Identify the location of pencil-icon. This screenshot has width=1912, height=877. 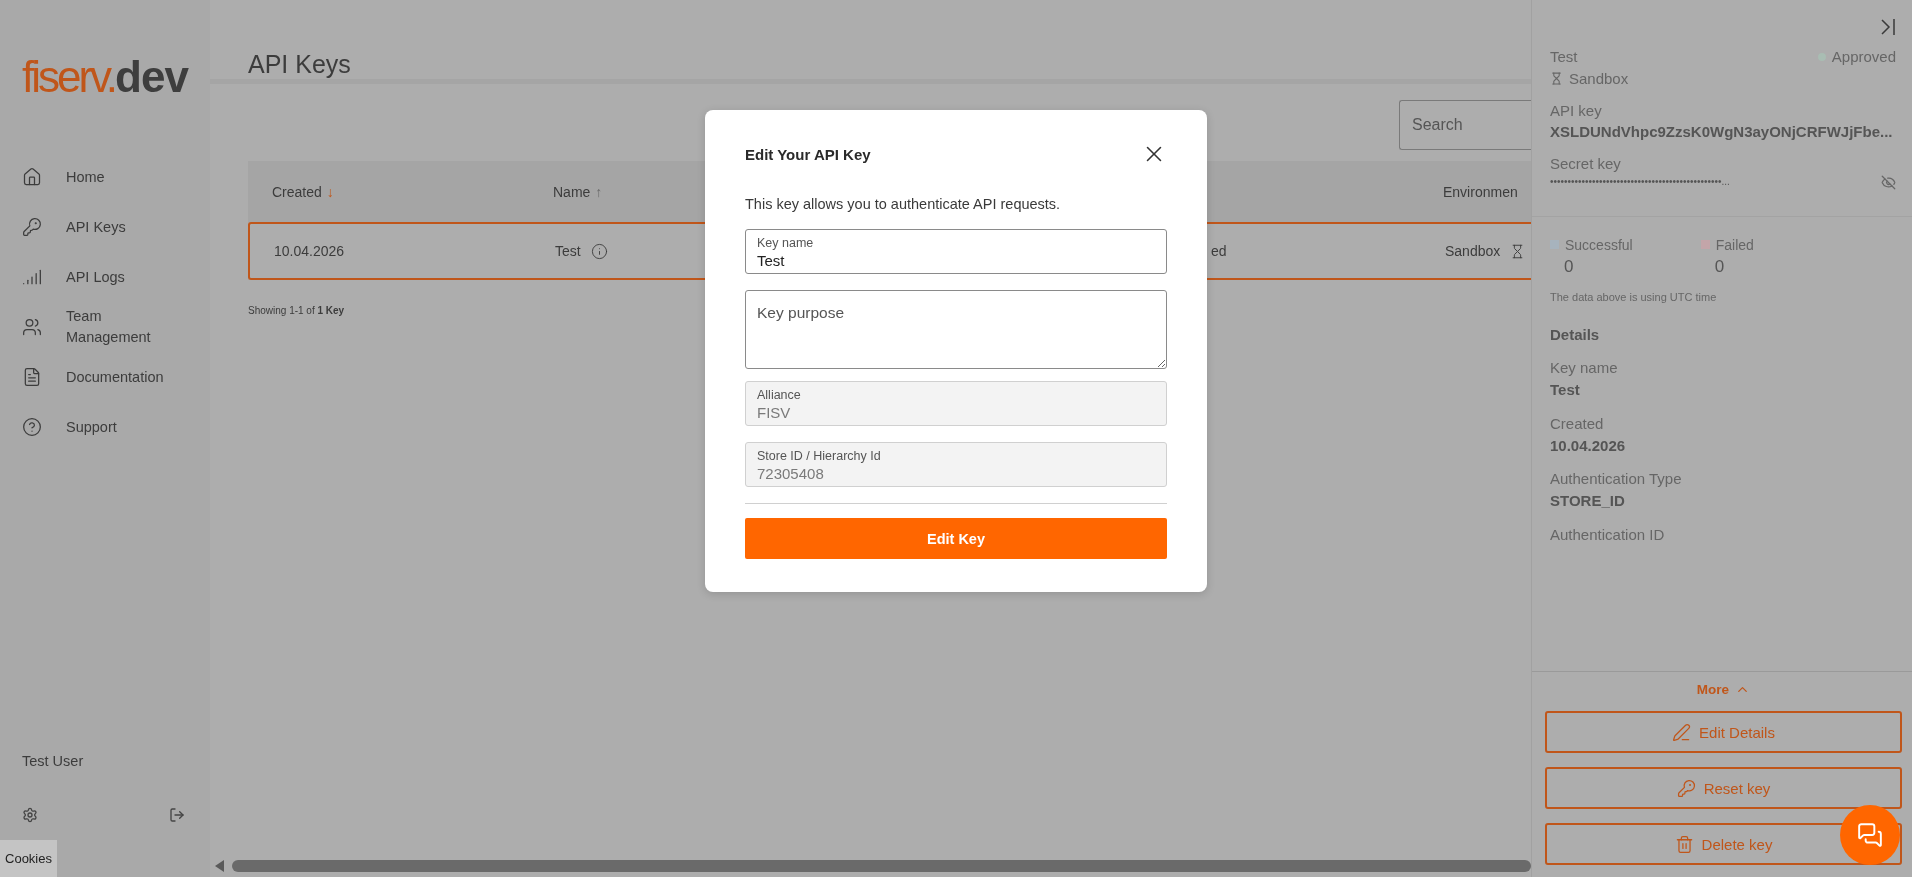
(1682, 732).